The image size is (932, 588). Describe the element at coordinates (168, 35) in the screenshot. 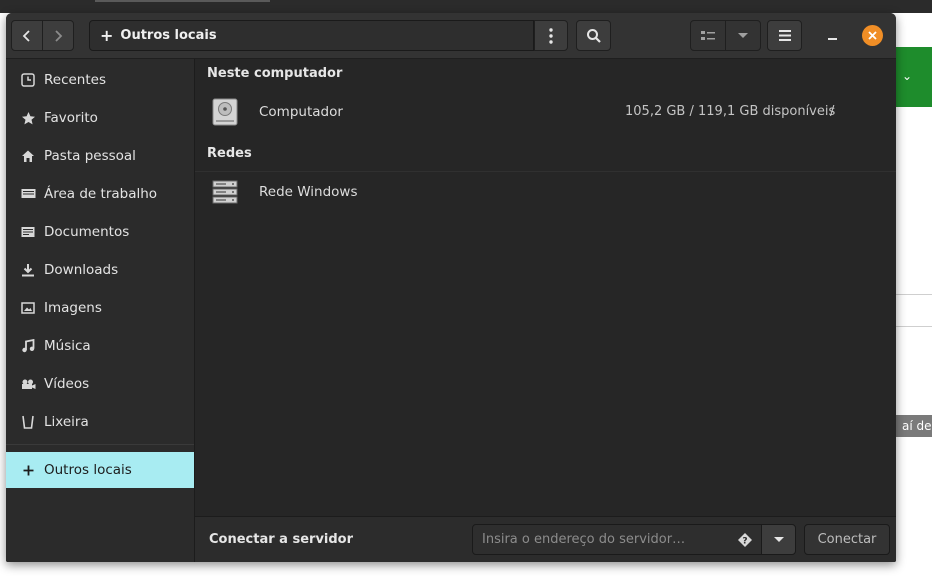

I see `location-label: Outros locais` at that location.